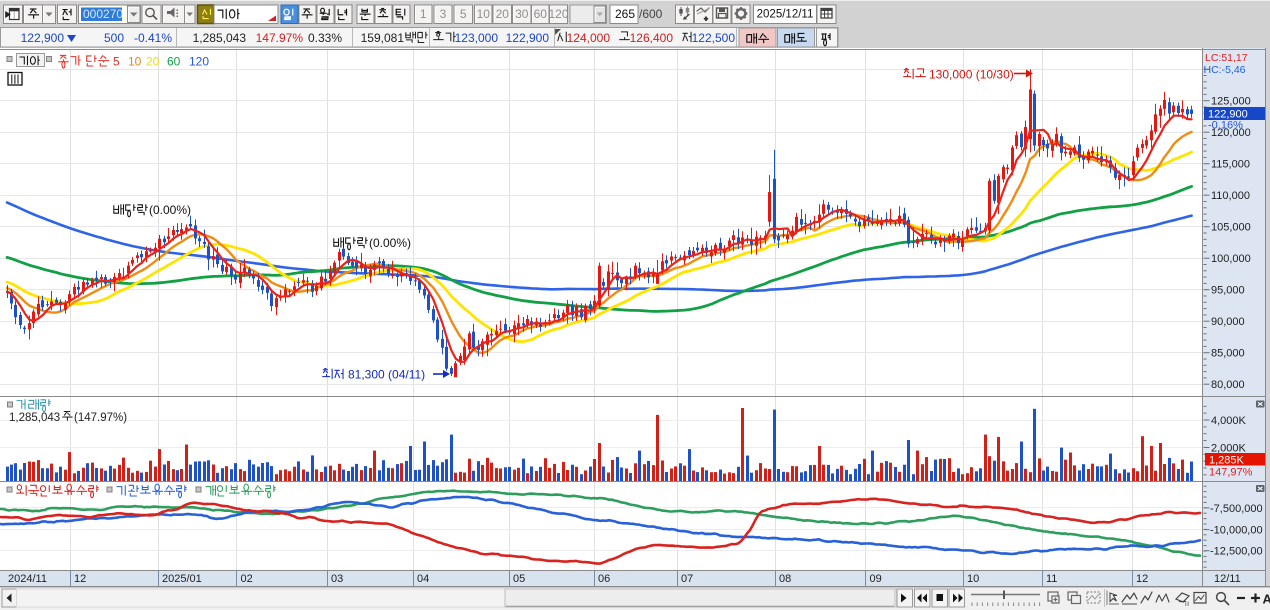 This screenshot has width=1270, height=610. What do you see at coordinates (1228, 385) in the screenshot?
I see `svg-text: 80,000` at bounding box center [1228, 385].